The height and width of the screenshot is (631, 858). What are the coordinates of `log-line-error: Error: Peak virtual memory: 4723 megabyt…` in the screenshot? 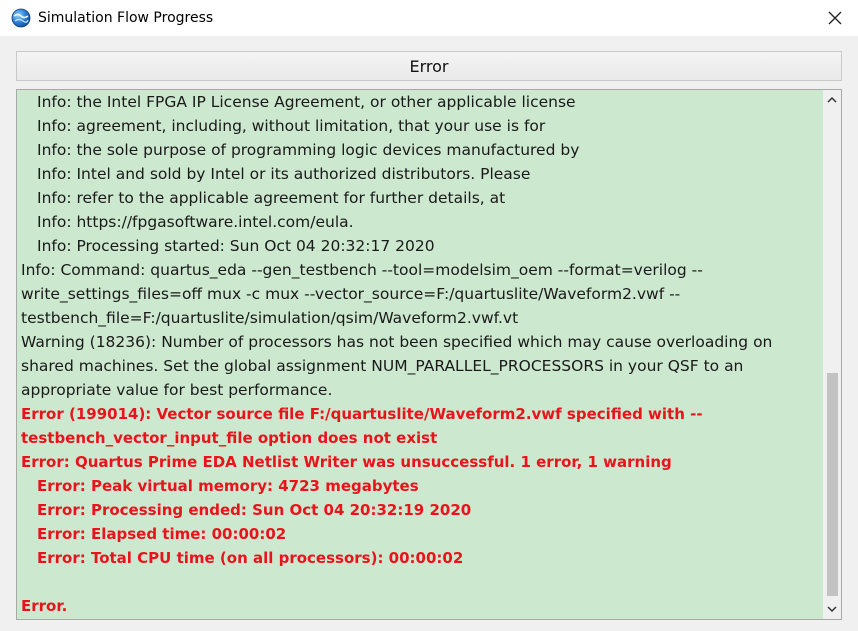 It's located at (228, 486).